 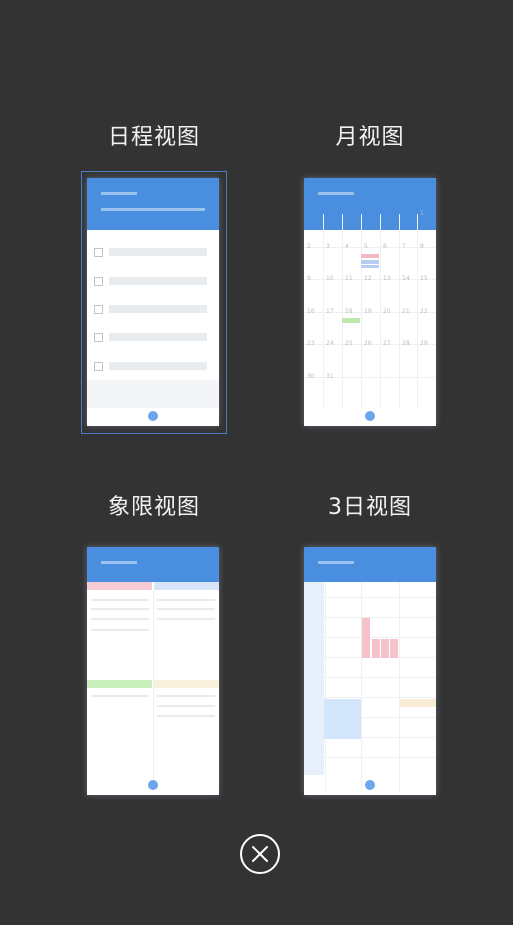 I want to click on quadrant-view-card, so click(x=153, y=671).